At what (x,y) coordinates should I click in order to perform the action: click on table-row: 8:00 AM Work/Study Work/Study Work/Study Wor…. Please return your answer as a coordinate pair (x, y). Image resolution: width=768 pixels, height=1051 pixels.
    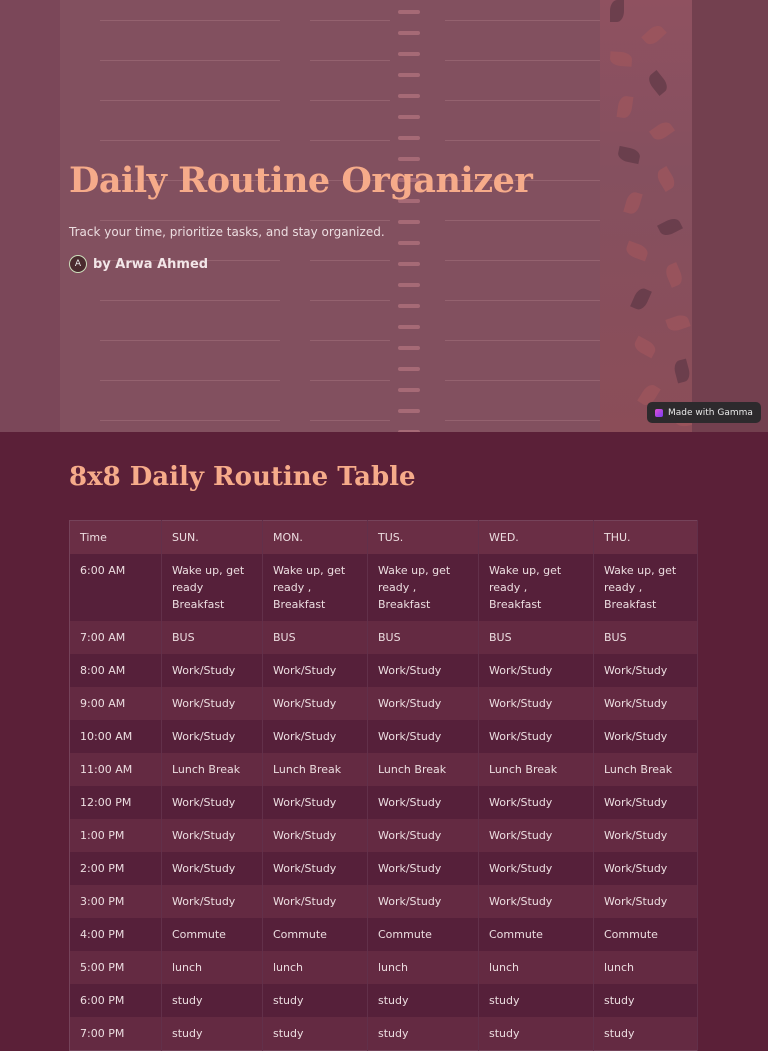
    Looking at the image, I should click on (383, 670).